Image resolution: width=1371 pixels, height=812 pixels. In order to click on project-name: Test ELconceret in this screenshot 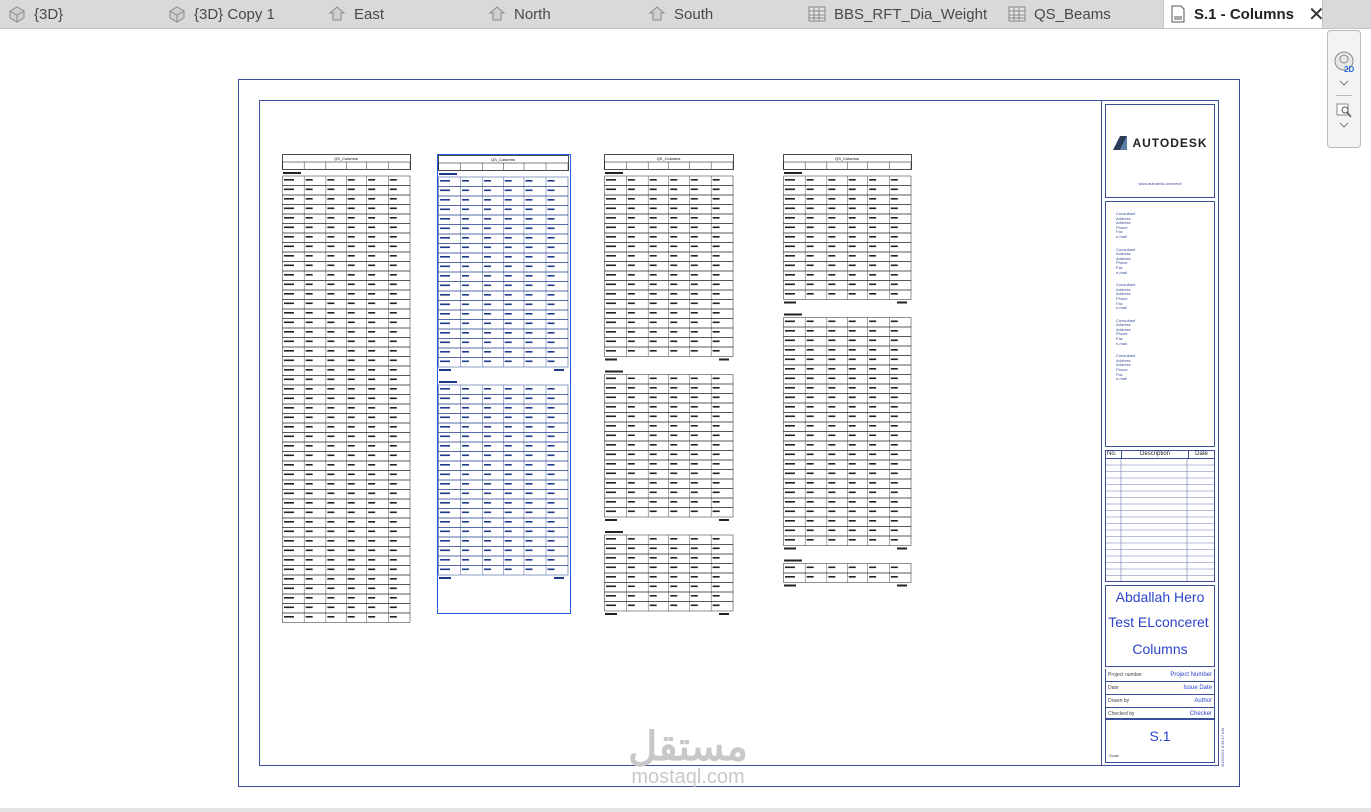, I will do `click(1158, 622)`.